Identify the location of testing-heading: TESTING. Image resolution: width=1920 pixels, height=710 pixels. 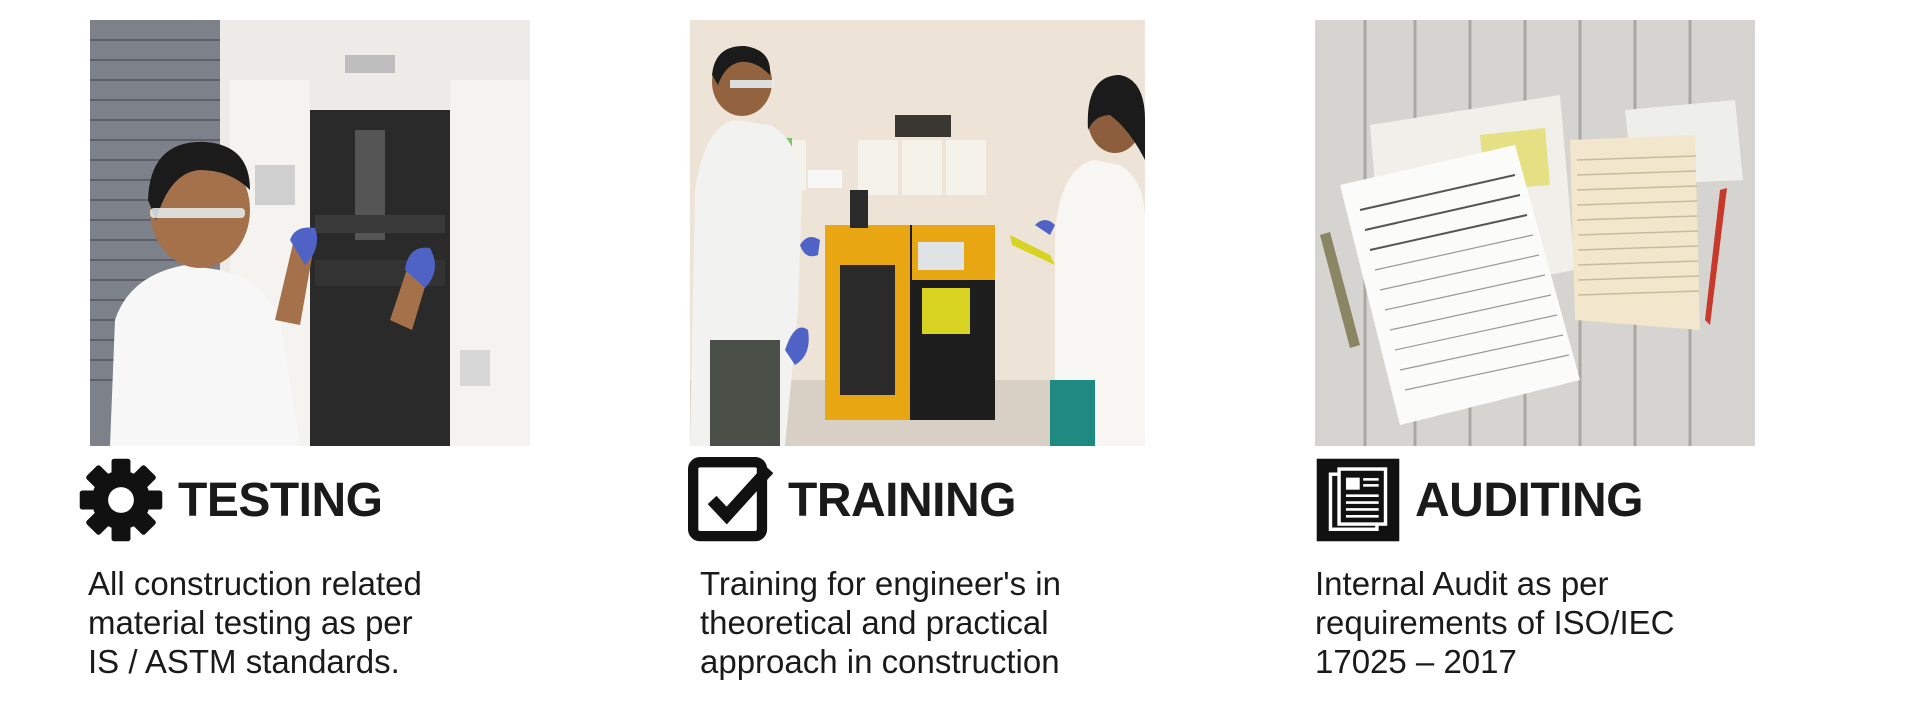
(230, 500).